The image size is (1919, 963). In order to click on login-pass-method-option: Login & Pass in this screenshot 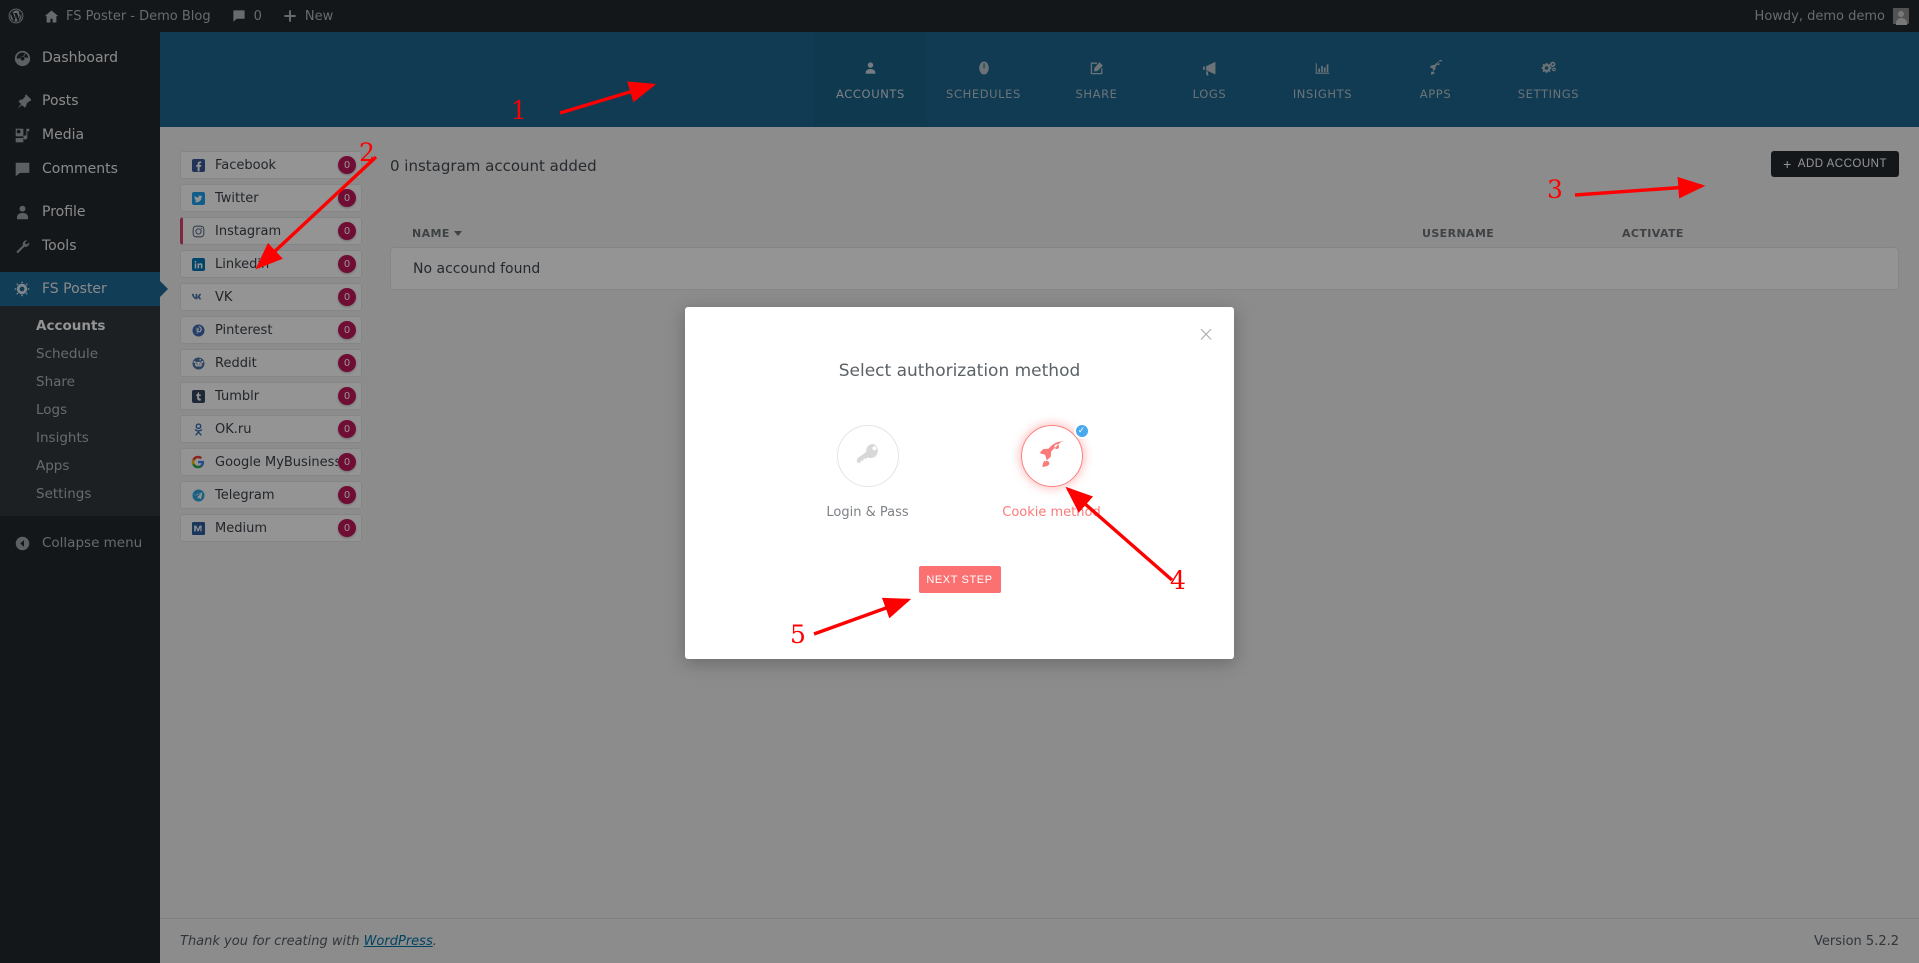, I will do `click(868, 472)`.